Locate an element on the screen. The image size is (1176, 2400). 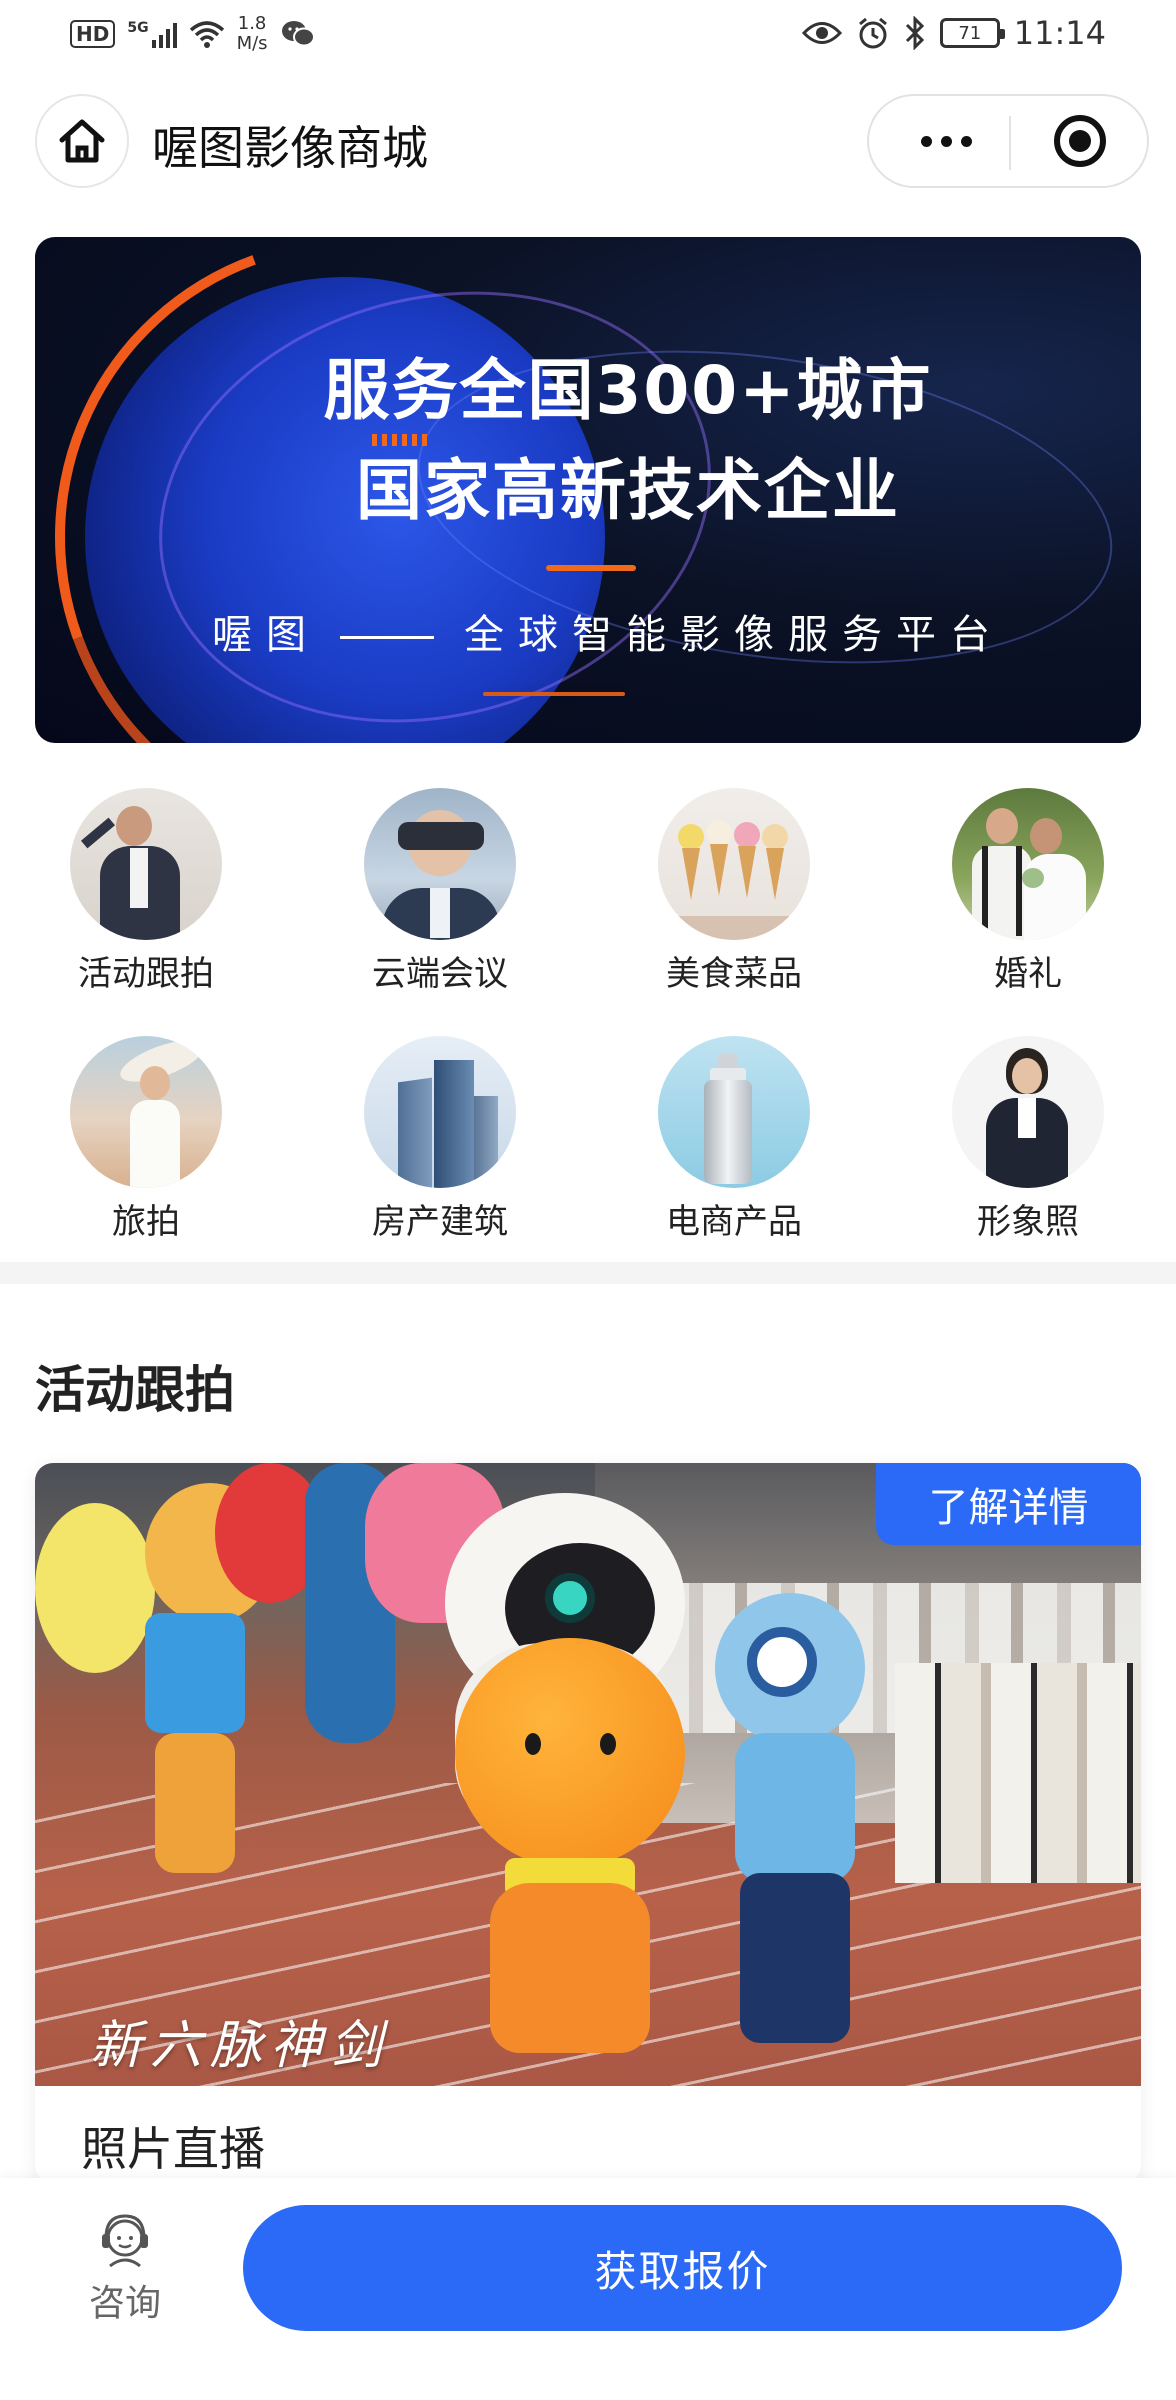
home-button is located at coordinates (82, 141).